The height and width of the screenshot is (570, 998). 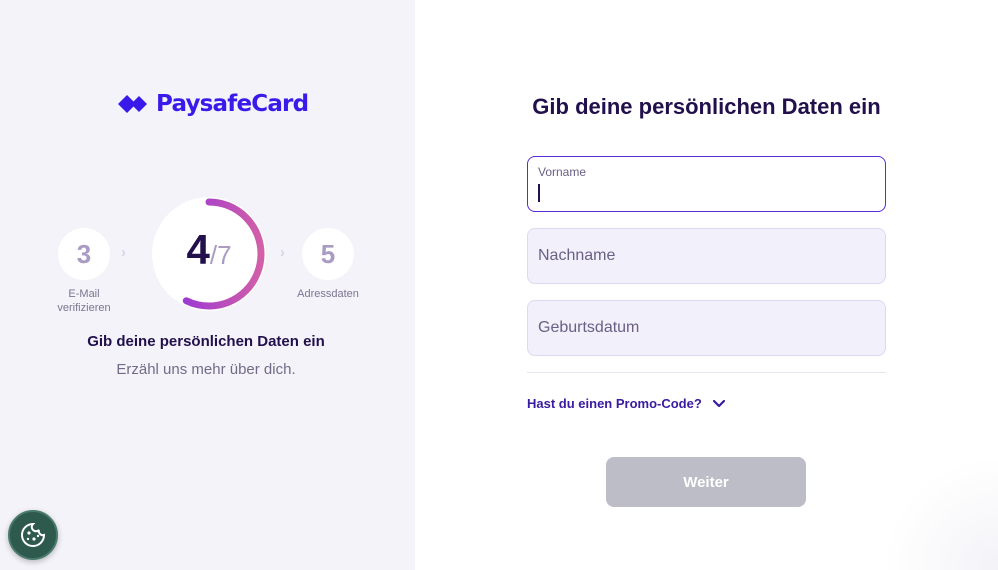 I want to click on corner-decoration, so click(x=938, y=515).